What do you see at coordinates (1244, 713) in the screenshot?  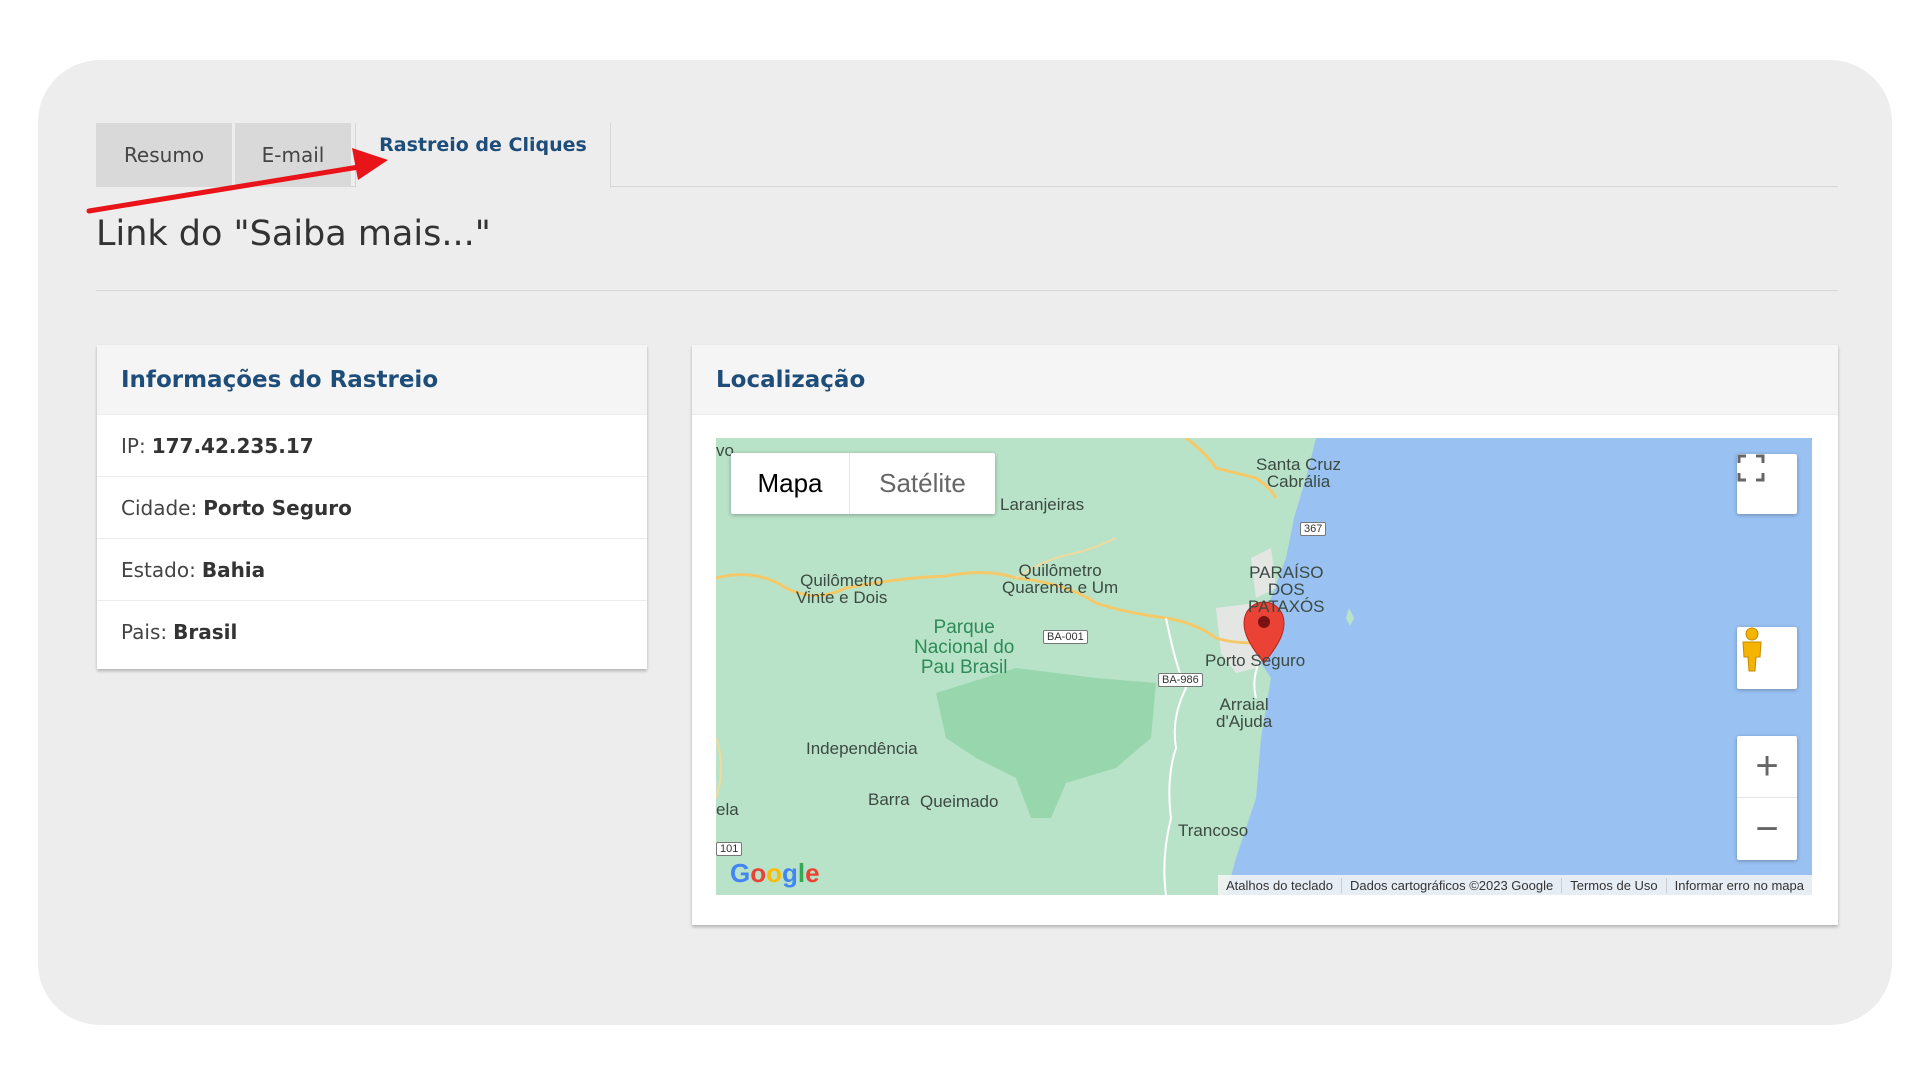 I see `map-label-arraial: Arraial d'Ajuda` at bounding box center [1244, 713].